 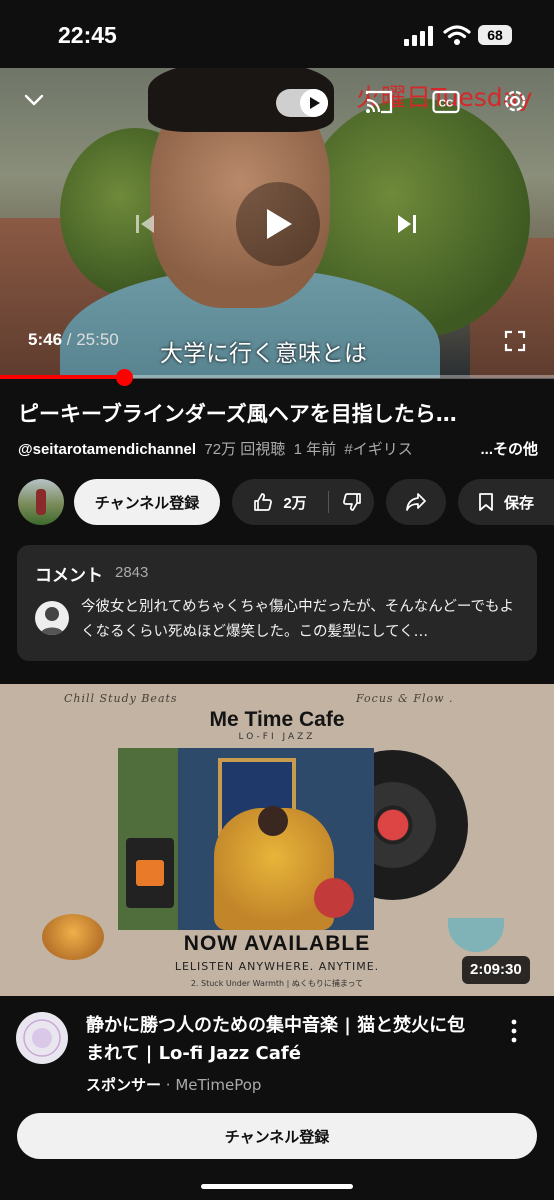 What do you see at coordinates (496, 970) in the screenshot?
I see `ad-duration-badge: 2:09:30` at bounding box center [496, 970].